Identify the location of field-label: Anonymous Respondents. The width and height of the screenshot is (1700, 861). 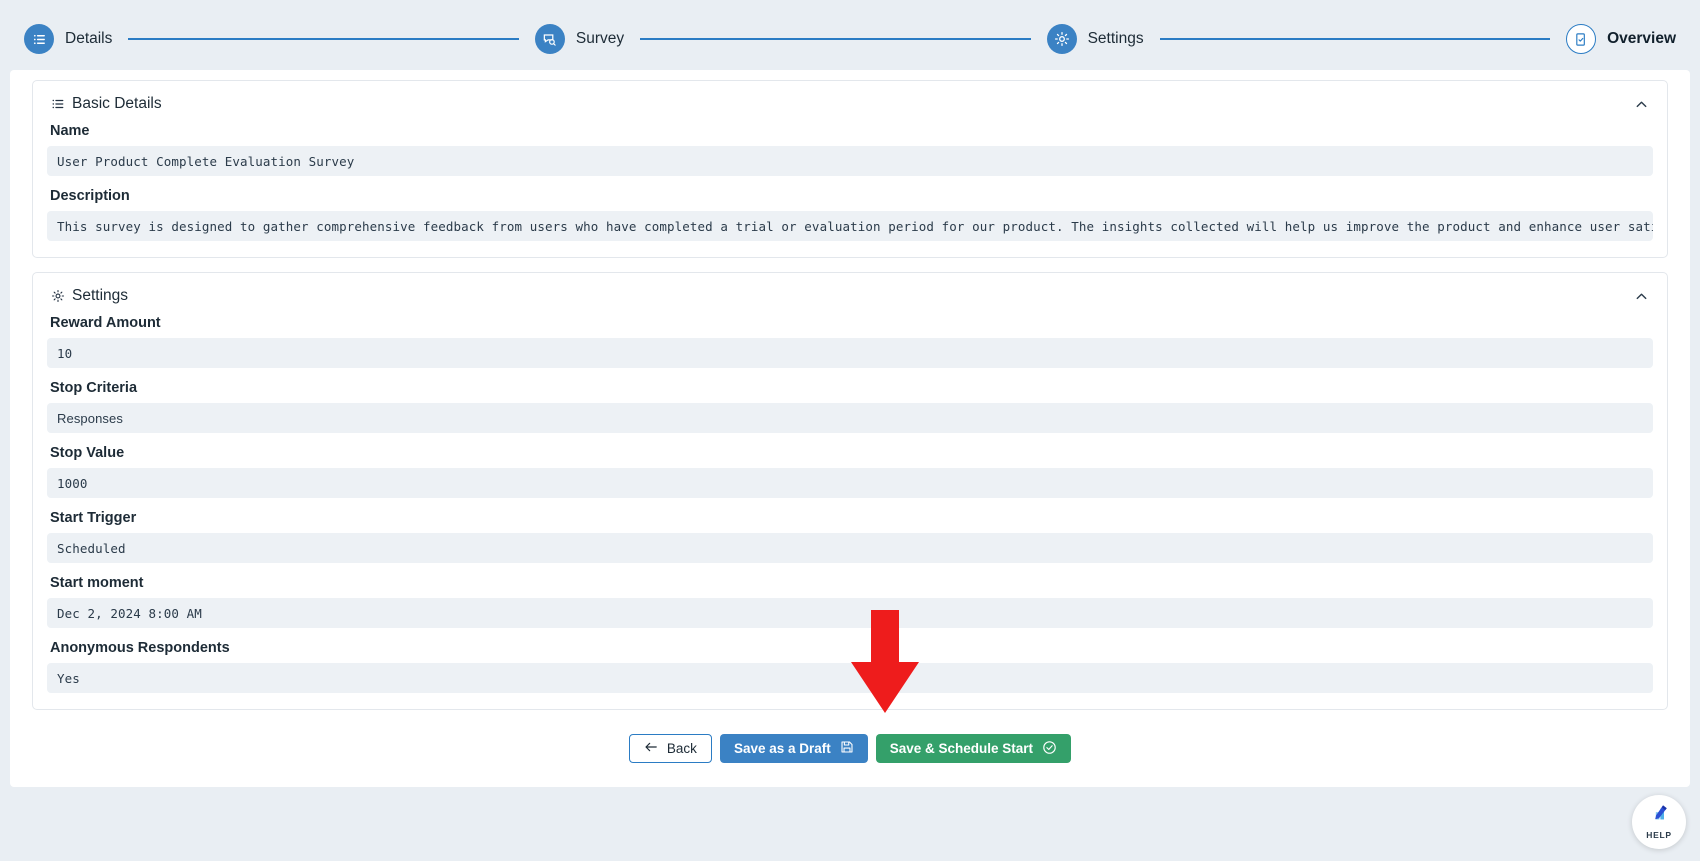
(140, 648).